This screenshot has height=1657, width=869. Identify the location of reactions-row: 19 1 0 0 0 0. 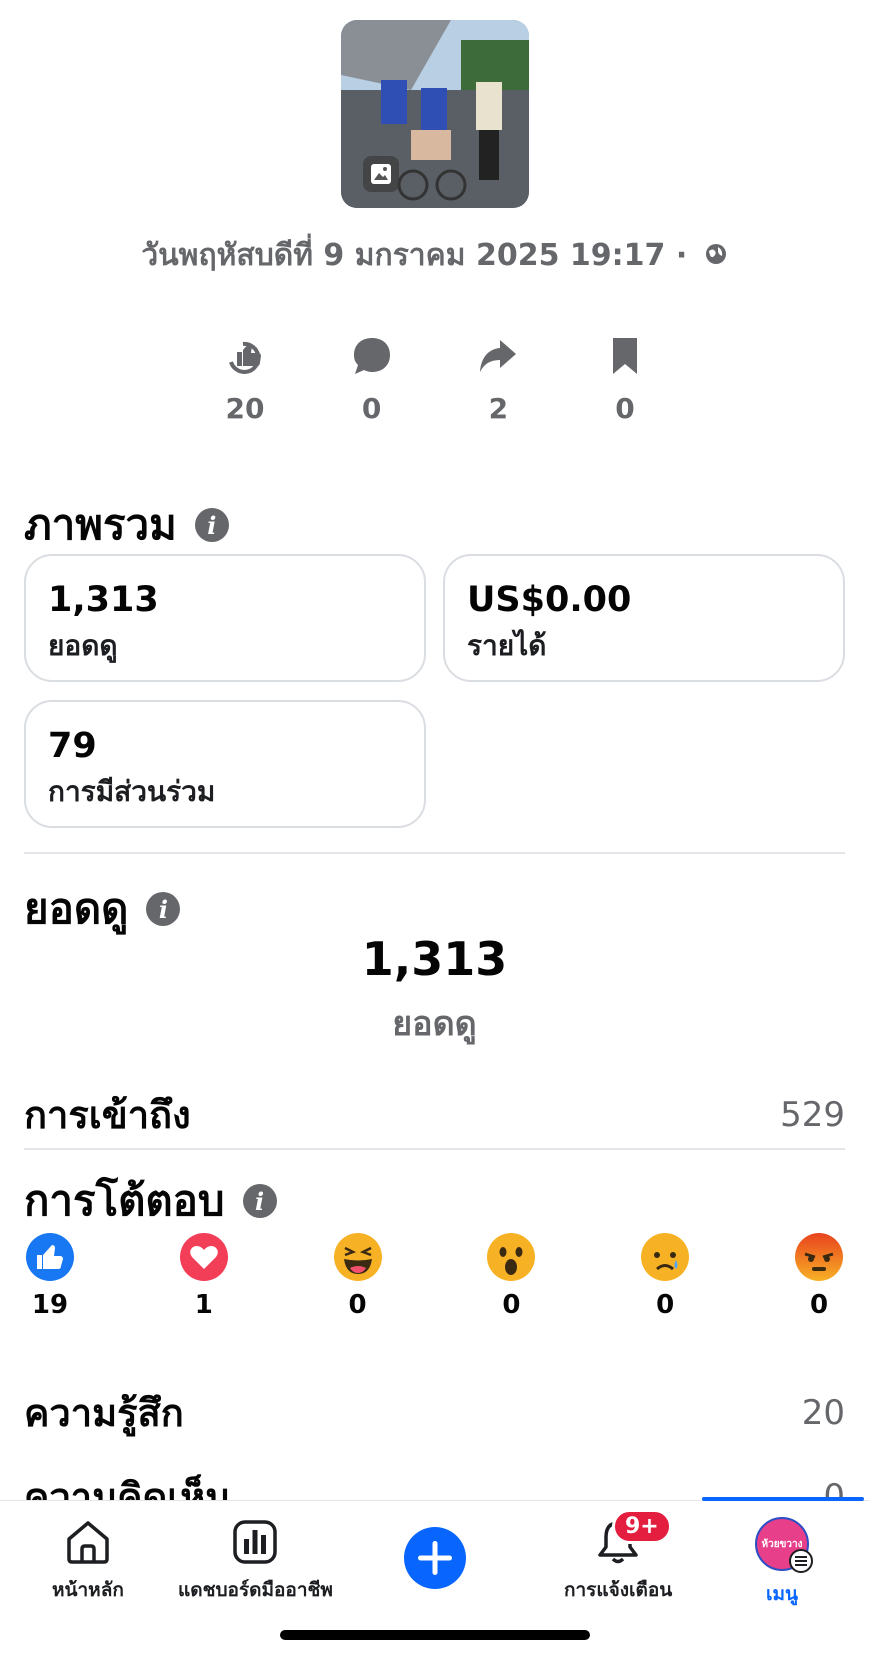
(434, 1276).